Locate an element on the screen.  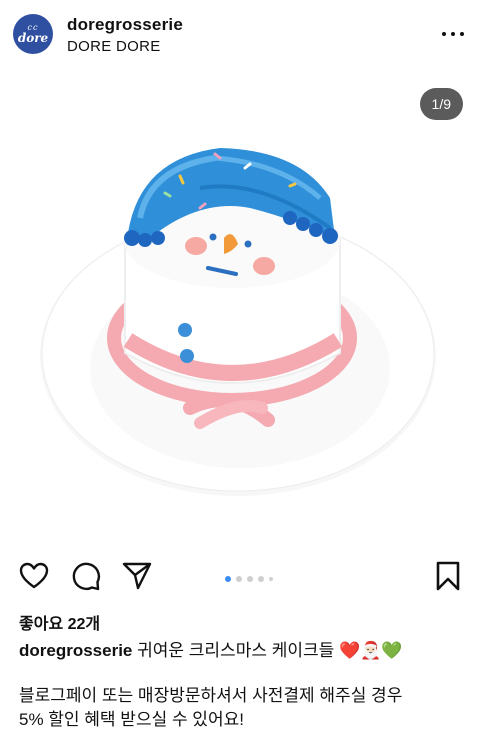
likes-count: 좋아요 22개 is located at coordinates (59, 622).